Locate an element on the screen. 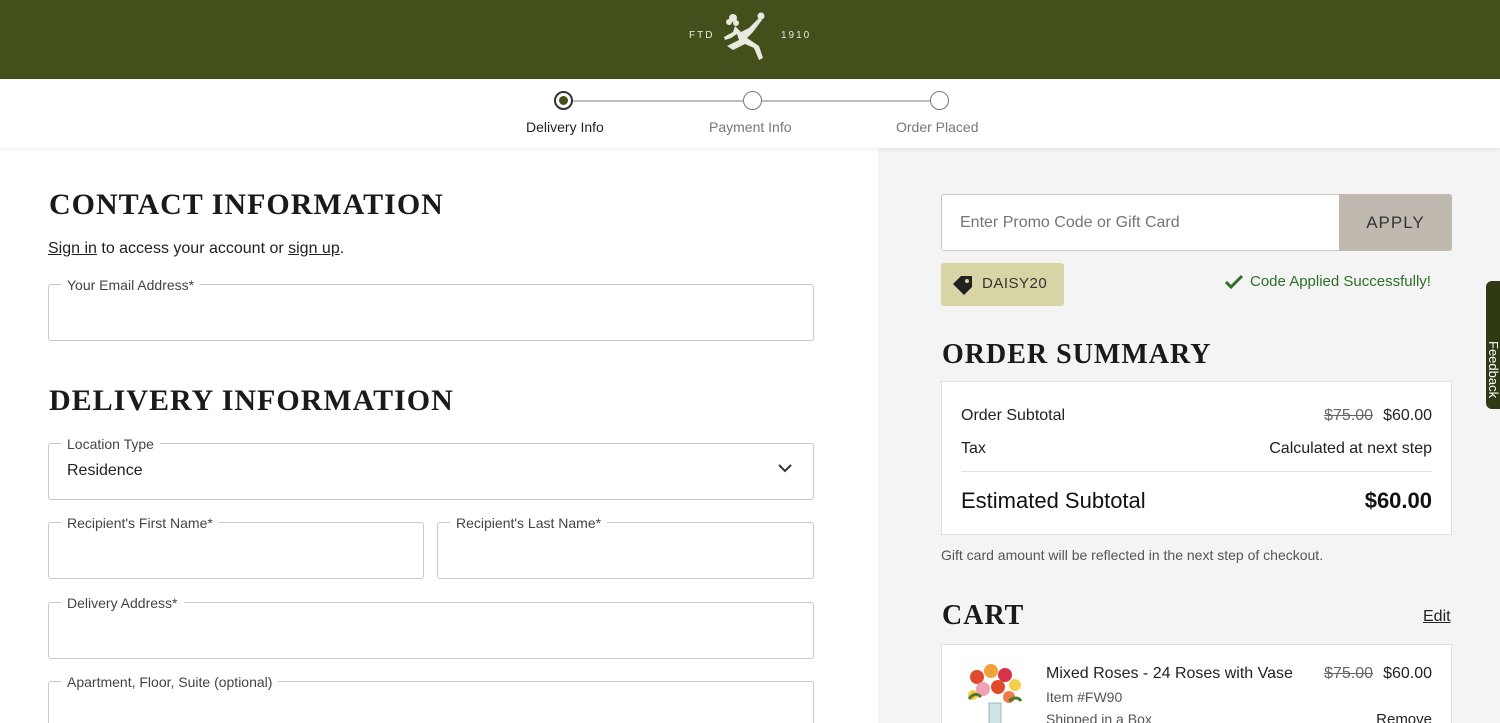  first-name-label: Recipient's First Name* is located at coordinates (140, 523).